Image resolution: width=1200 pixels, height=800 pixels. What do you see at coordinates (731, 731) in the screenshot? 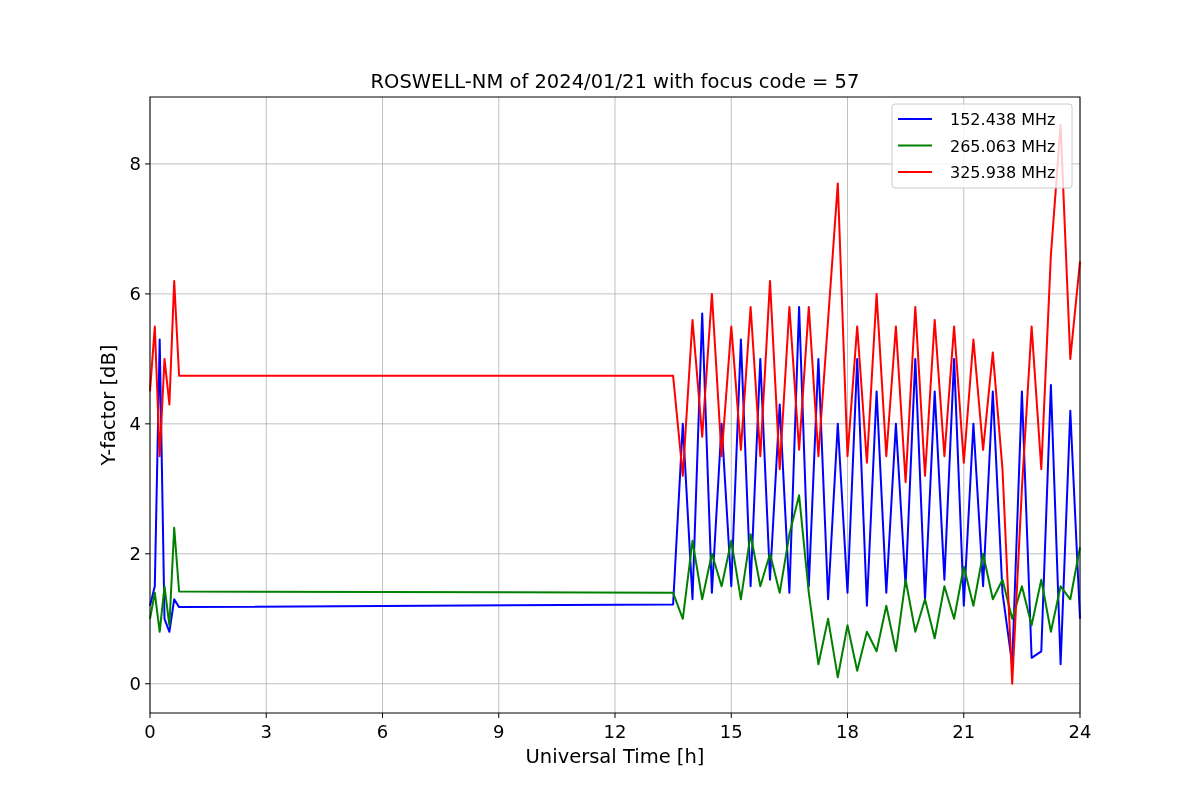
I see `x-tick-label: 15` at bounding box center [731, 731].